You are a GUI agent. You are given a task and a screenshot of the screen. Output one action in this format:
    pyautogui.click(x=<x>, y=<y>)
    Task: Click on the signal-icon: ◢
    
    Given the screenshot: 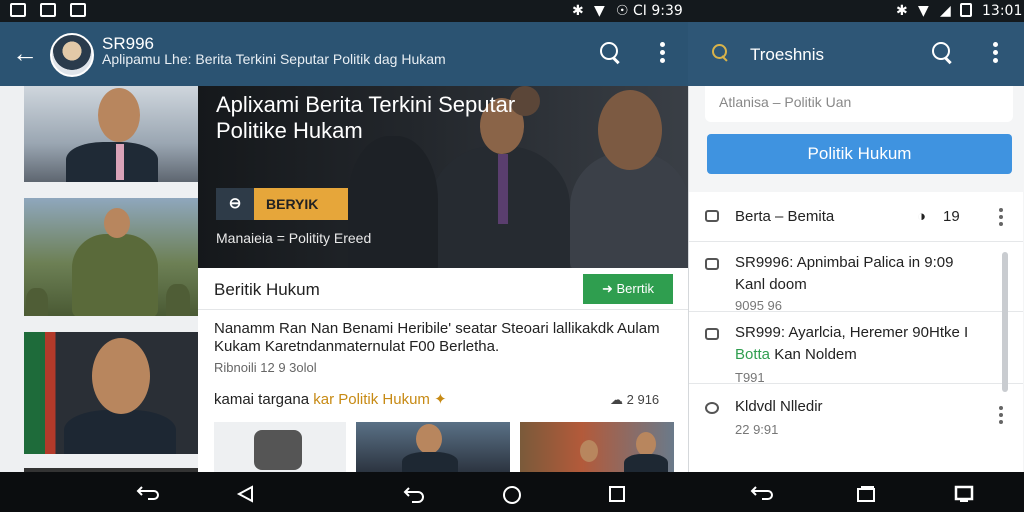 What is the action you would take?
    pyautogui.click(x=945, y=11)
    